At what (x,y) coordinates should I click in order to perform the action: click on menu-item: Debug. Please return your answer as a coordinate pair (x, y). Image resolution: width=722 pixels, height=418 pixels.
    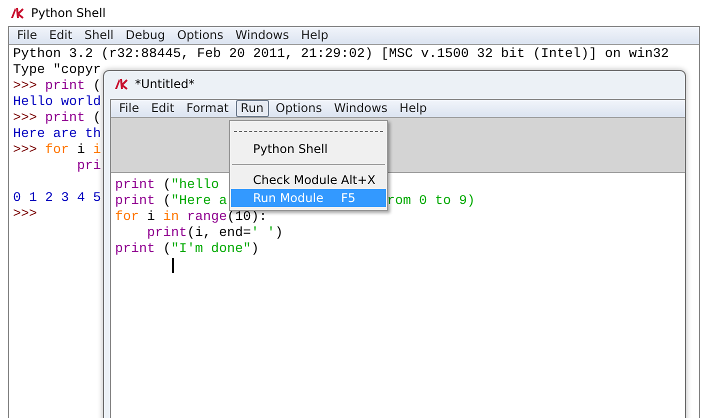
    Looking at the image, I should click on (145, 35).